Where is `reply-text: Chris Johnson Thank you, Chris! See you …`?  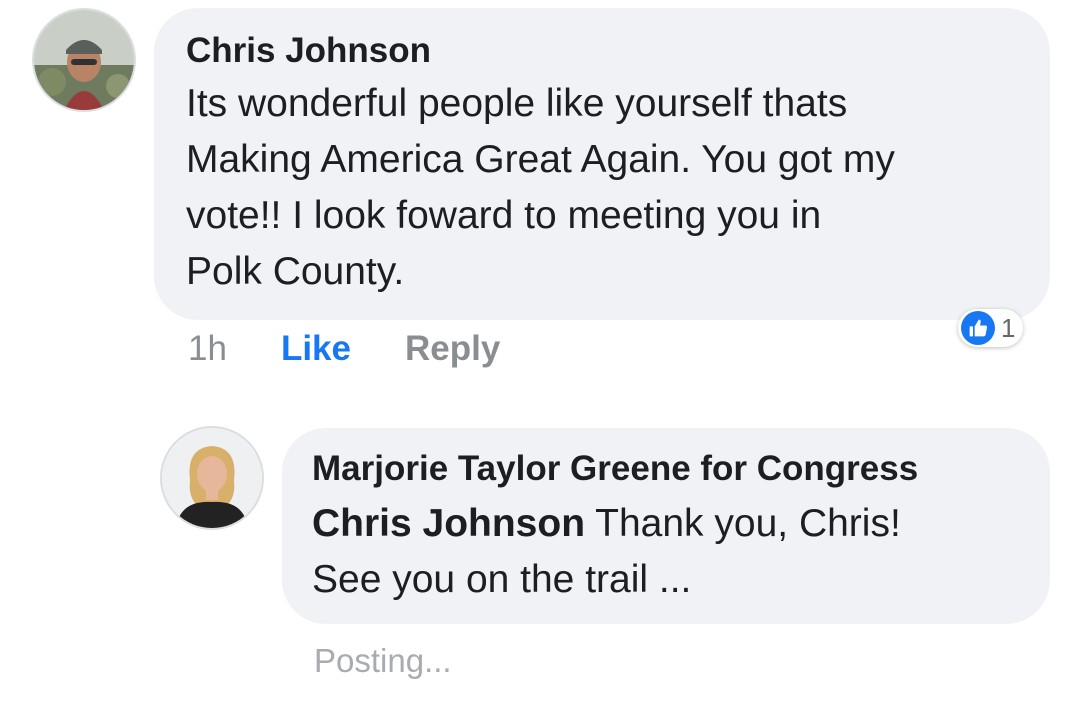 reply-text: Chris Johnson Thank you, Chris! See you … is located at coordinates (666, 552).